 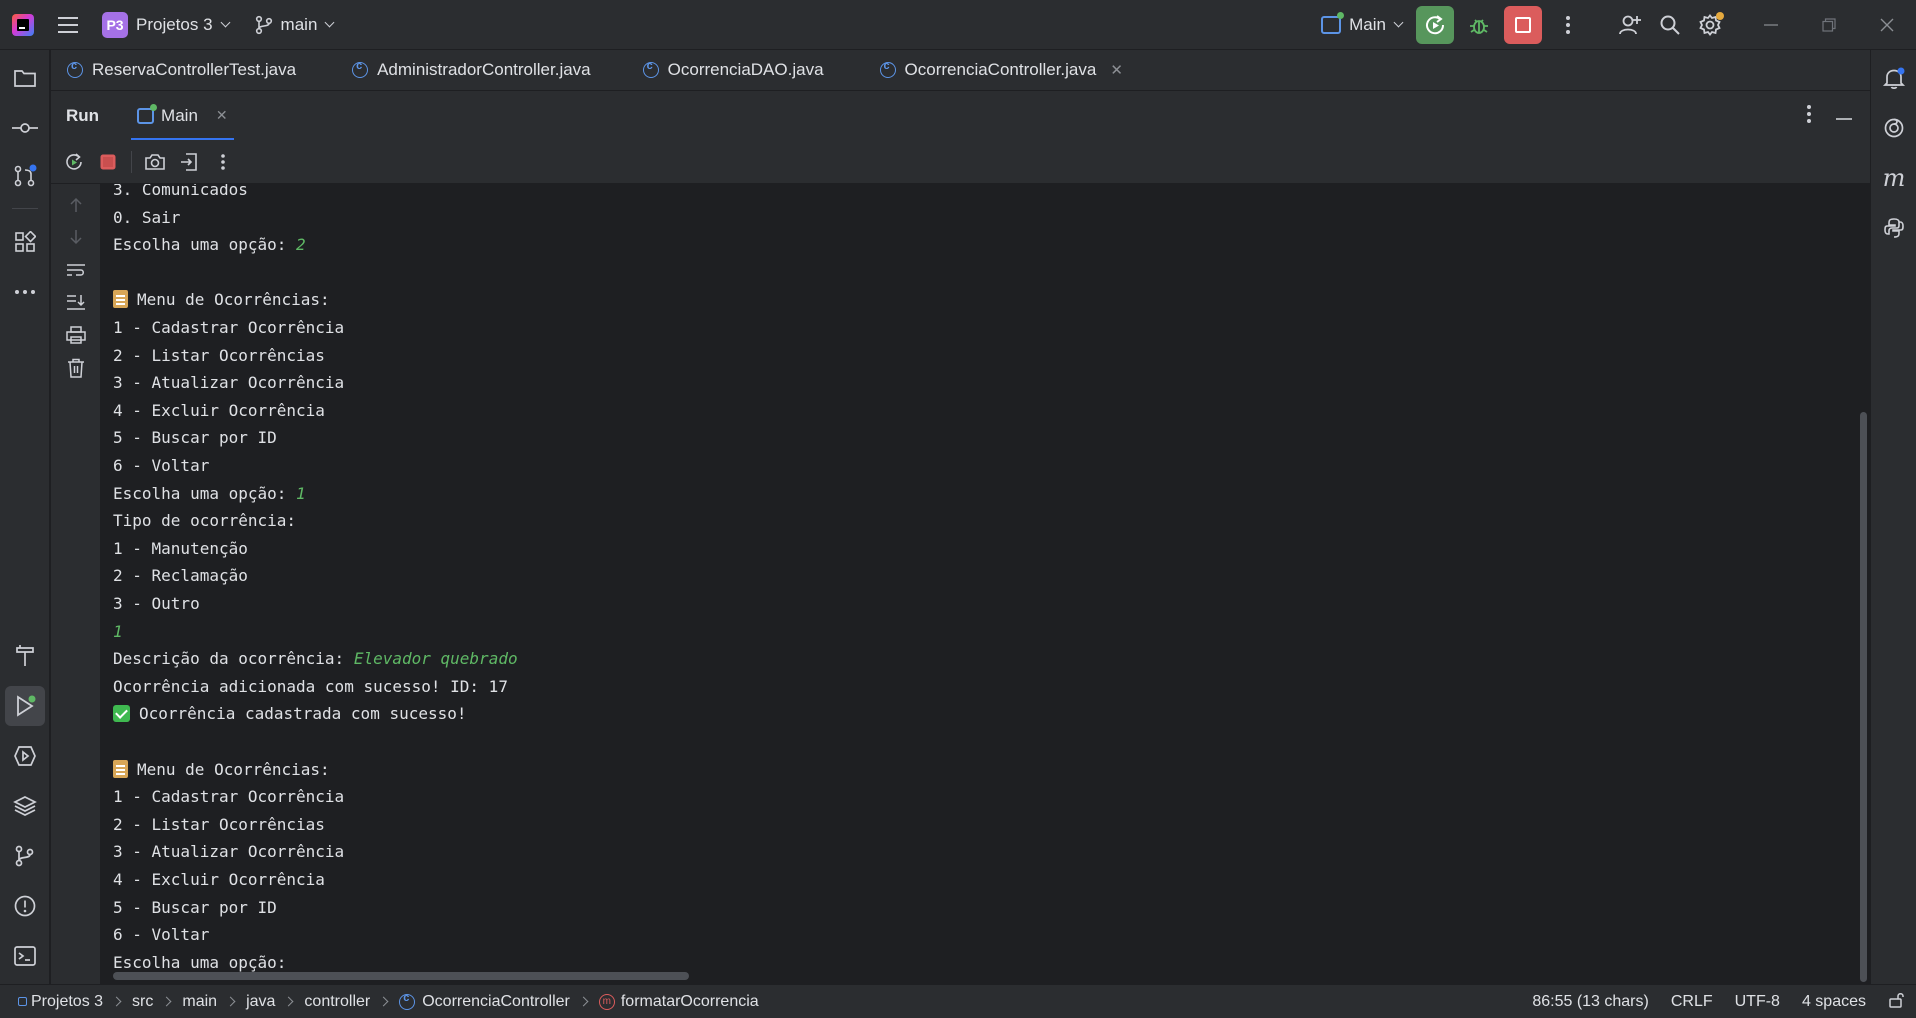 What do you see at coordinates (76, 302) in the screenshot?
I see `scroll-to-end-icon` at bounding box center [76, 302].